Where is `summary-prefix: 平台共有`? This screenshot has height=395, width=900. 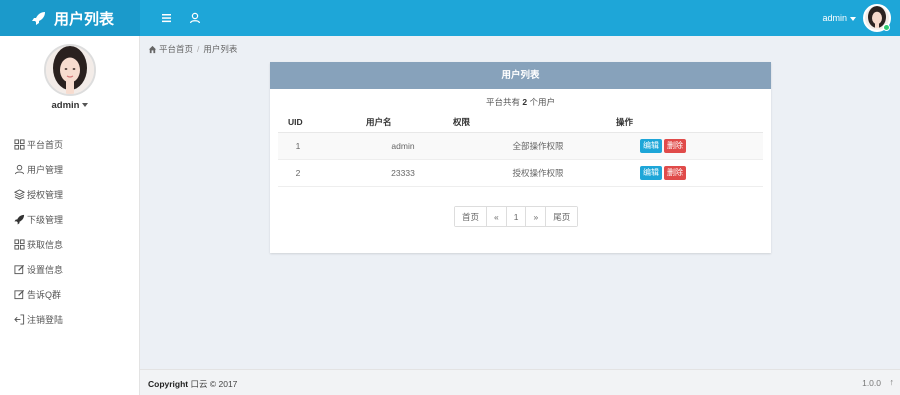
summary-prefix: 平台共有 is located at coordinates (502, 102).